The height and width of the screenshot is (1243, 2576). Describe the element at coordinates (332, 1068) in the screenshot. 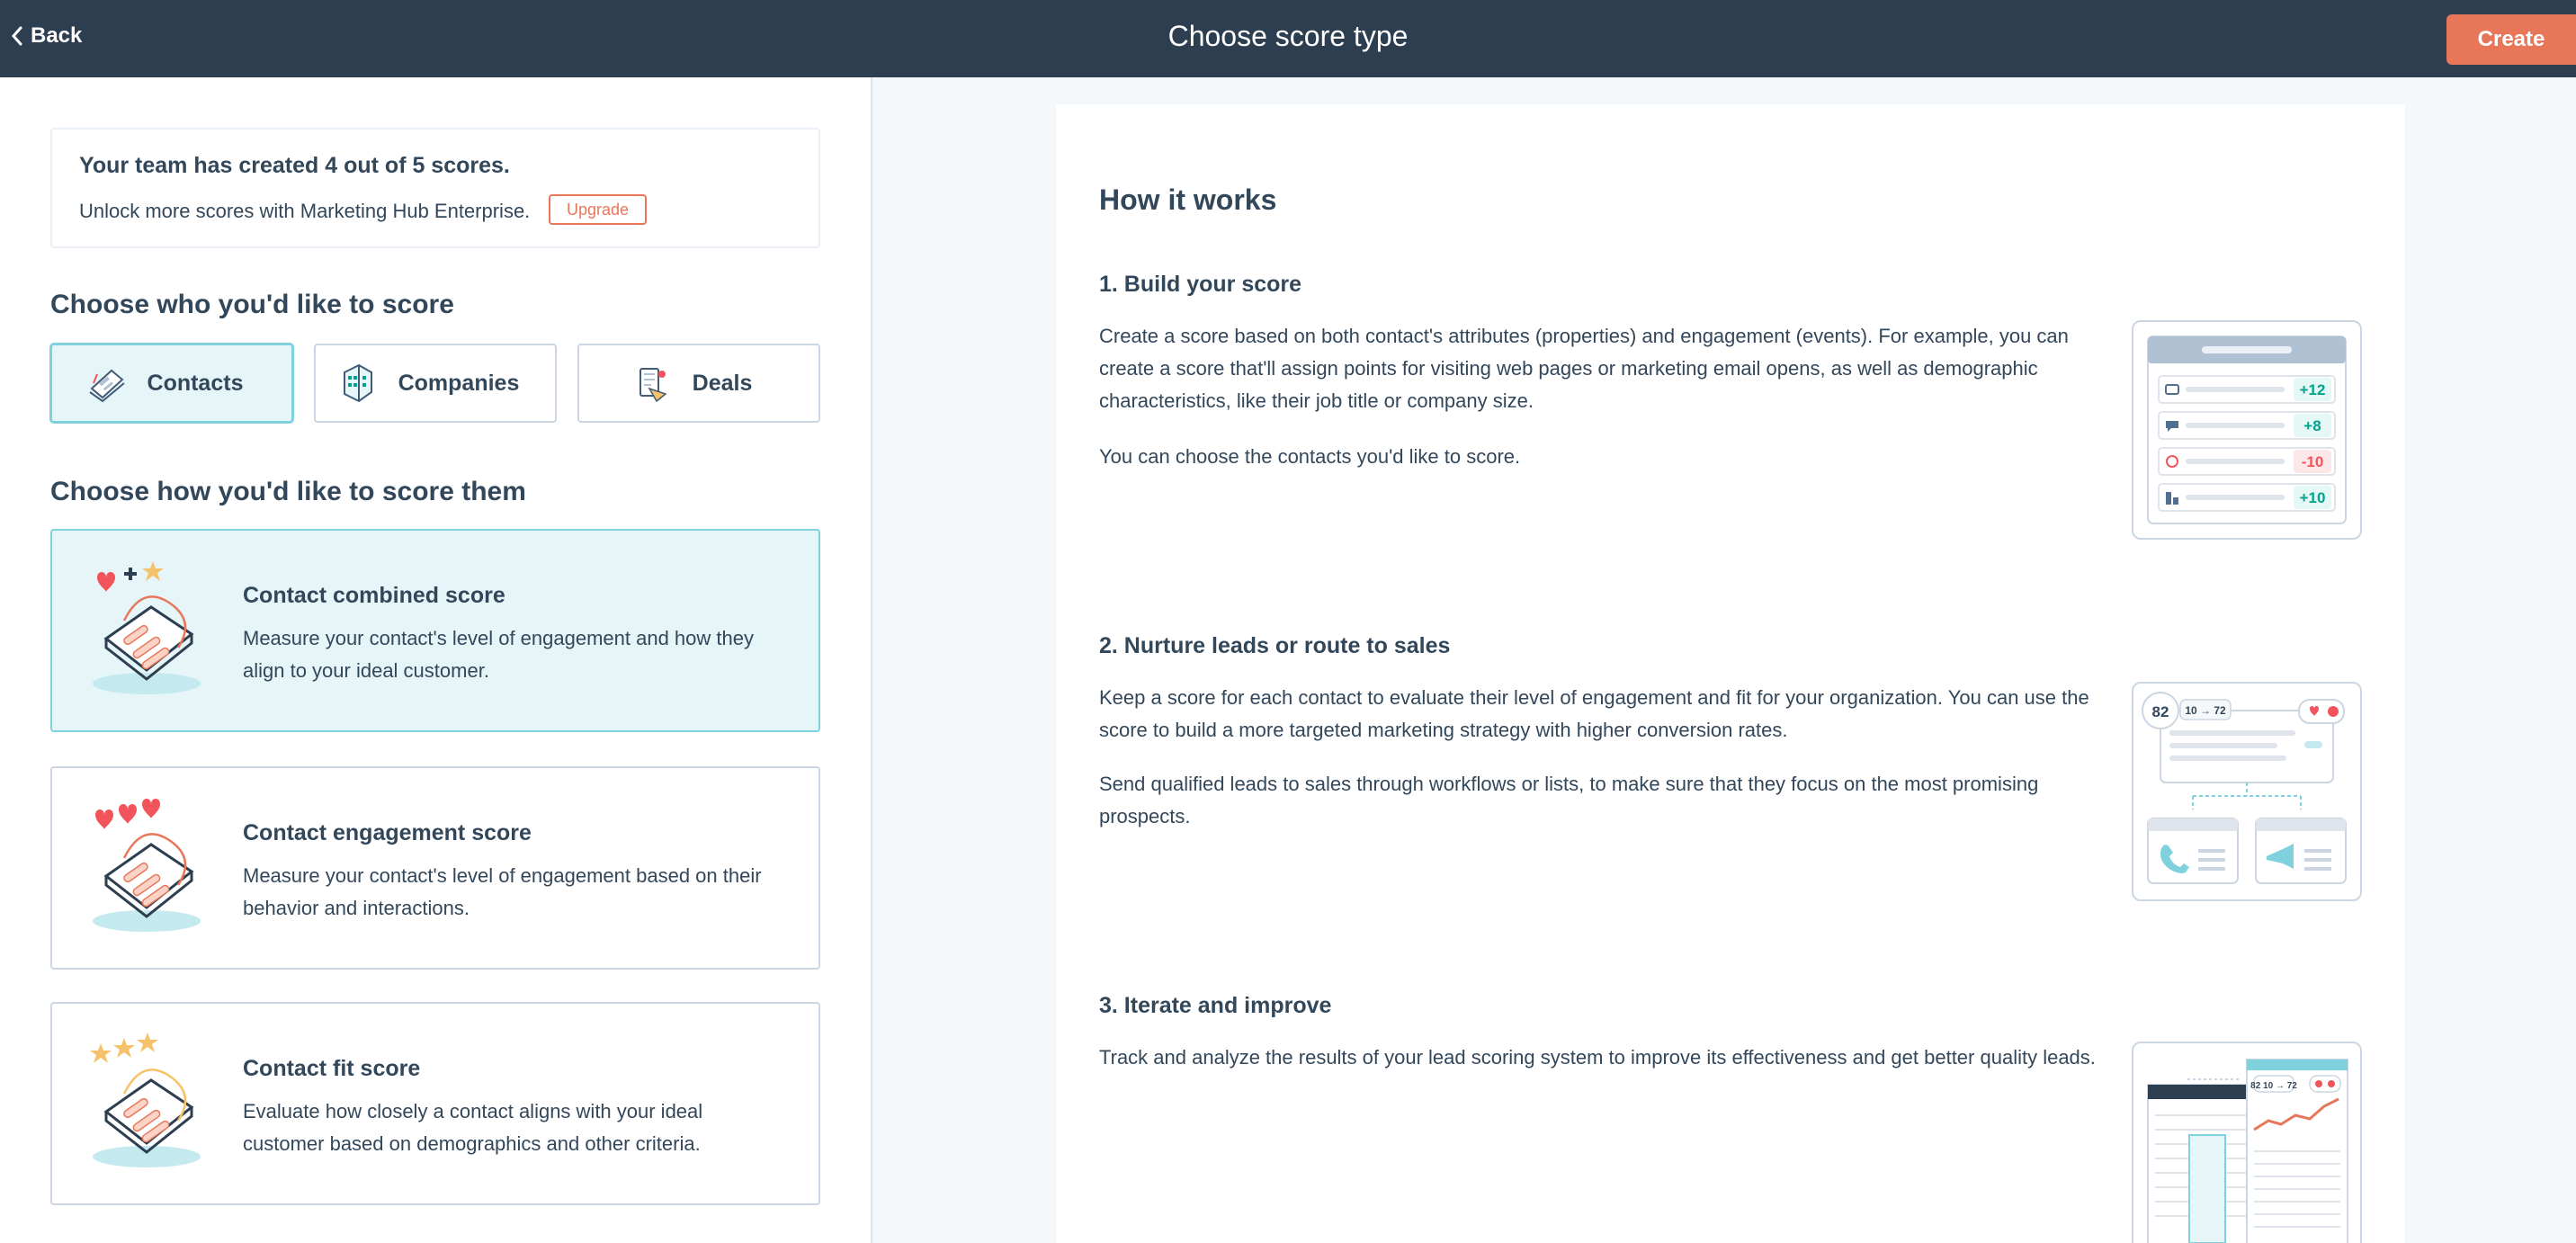

I see `fit-score-title: Contact fit score` at that location.